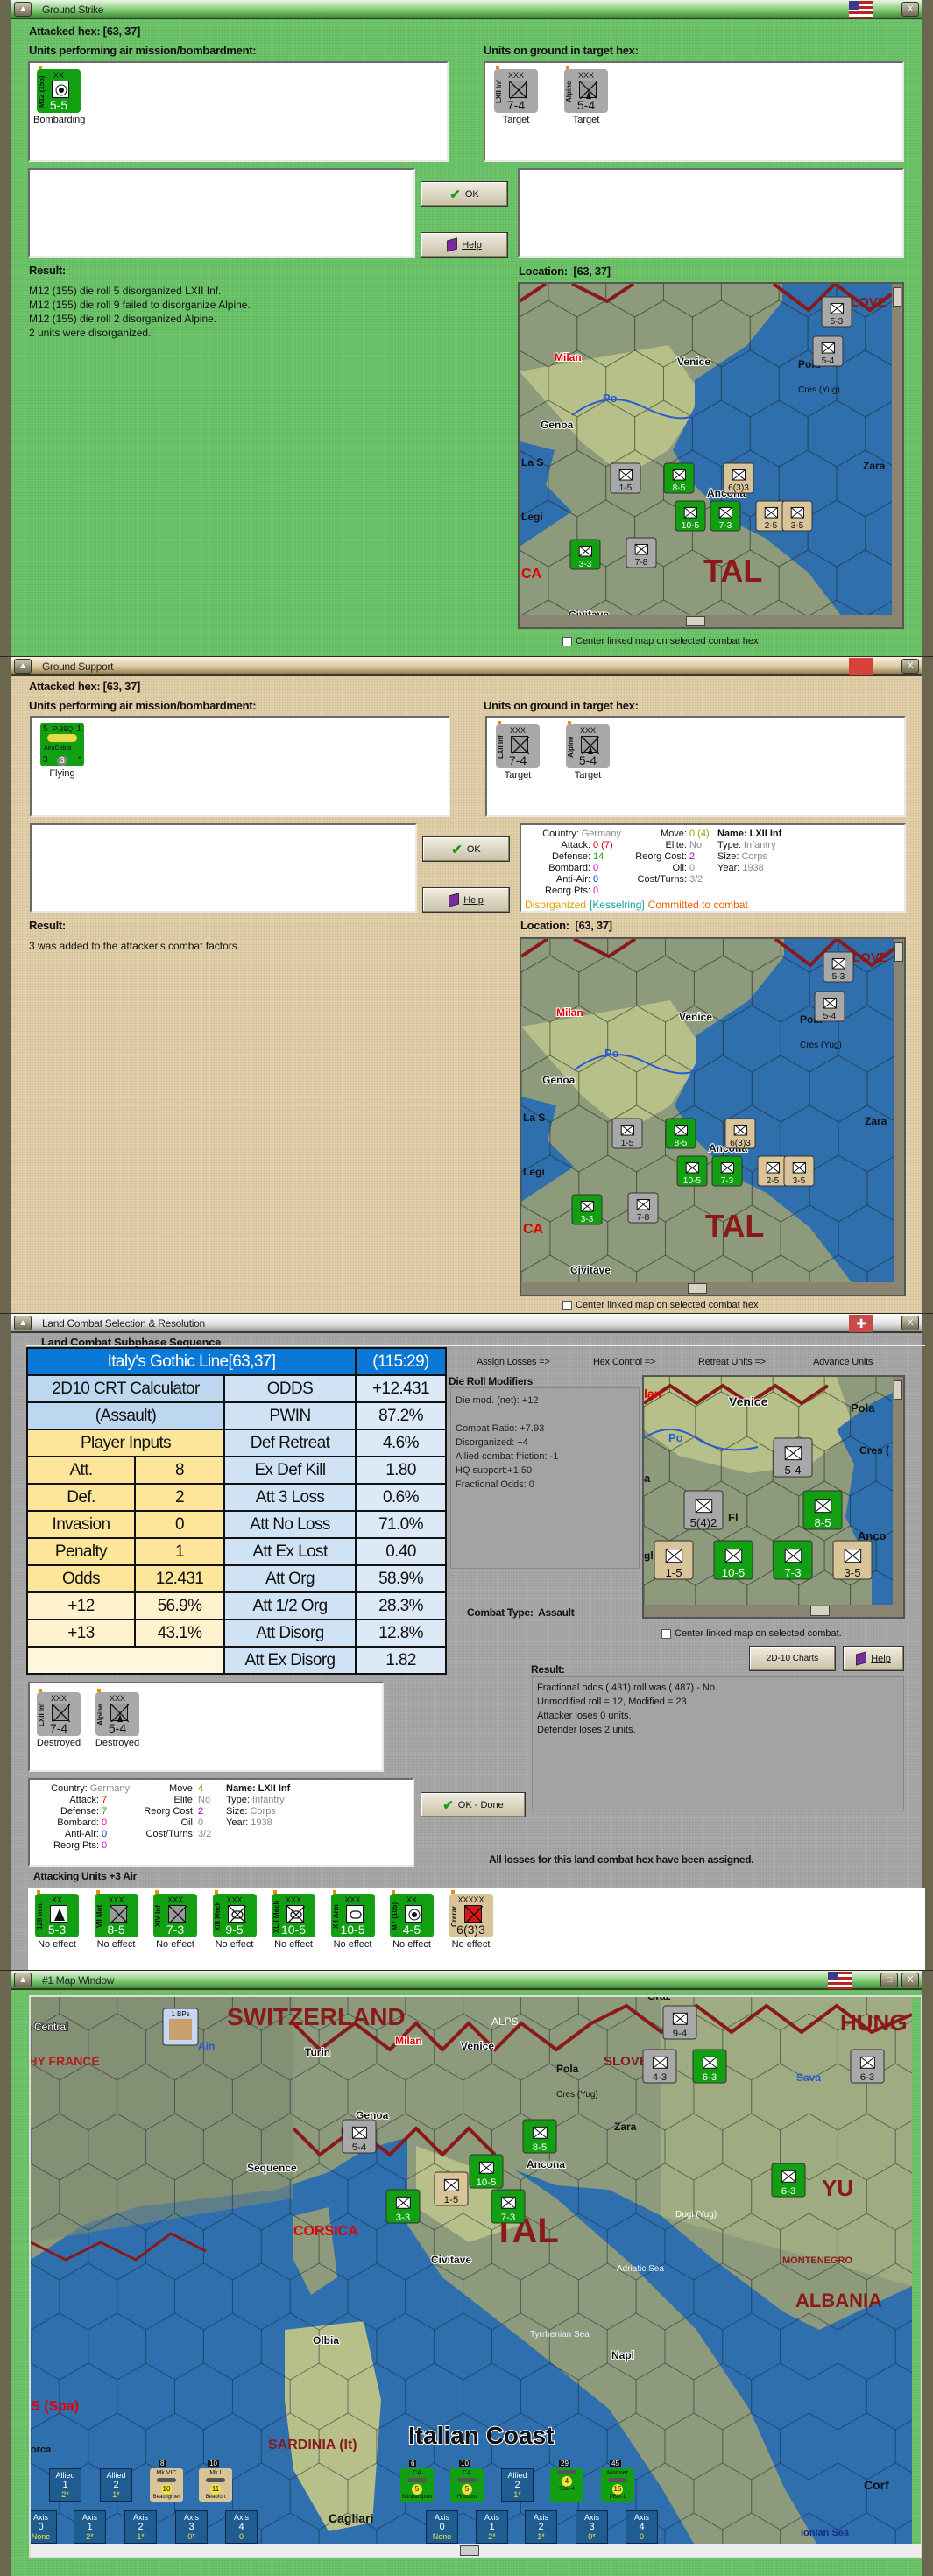 The height and width of the screenshot is (2576, 933). I want to click on air-units-list: XX M12 (155) 5-5 Bombarding, so click(238, 111).